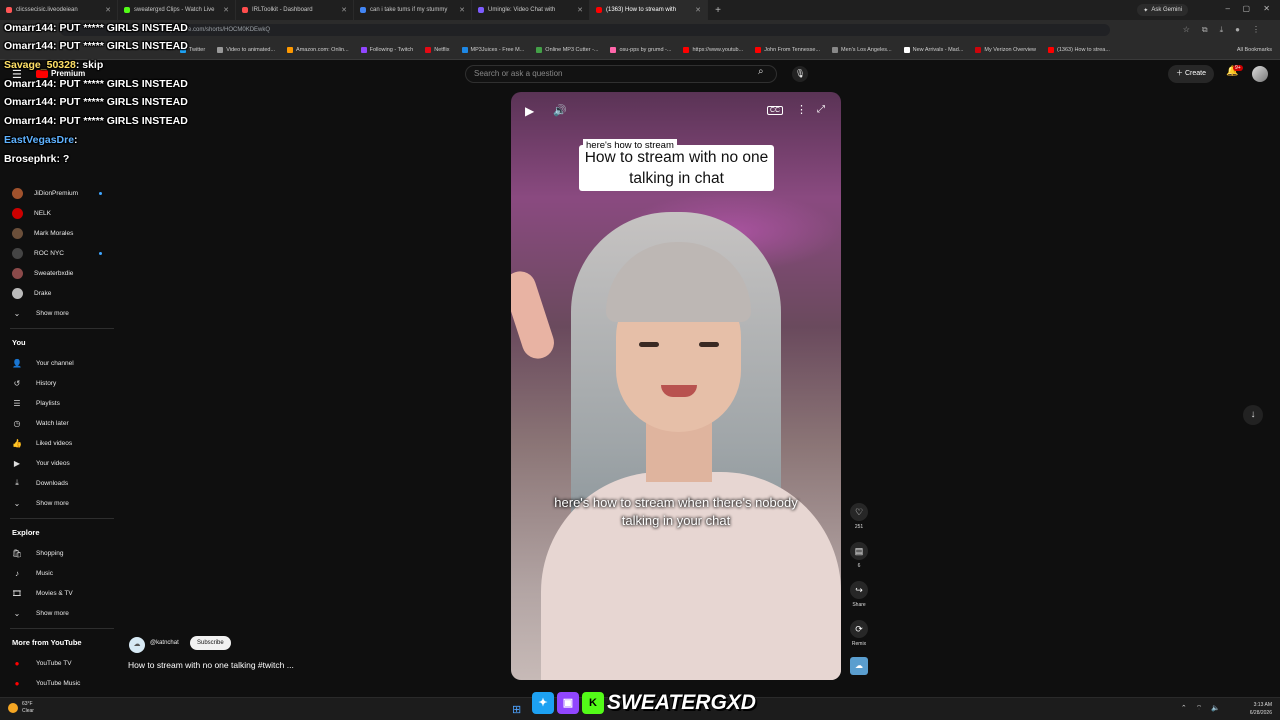 This screenshot has width=1280, height=720. What do you see at coordinates (59, 423) in the screenshot?
I see `sidebar-item: ◷ Watch later` at bounding box center [59, 423].